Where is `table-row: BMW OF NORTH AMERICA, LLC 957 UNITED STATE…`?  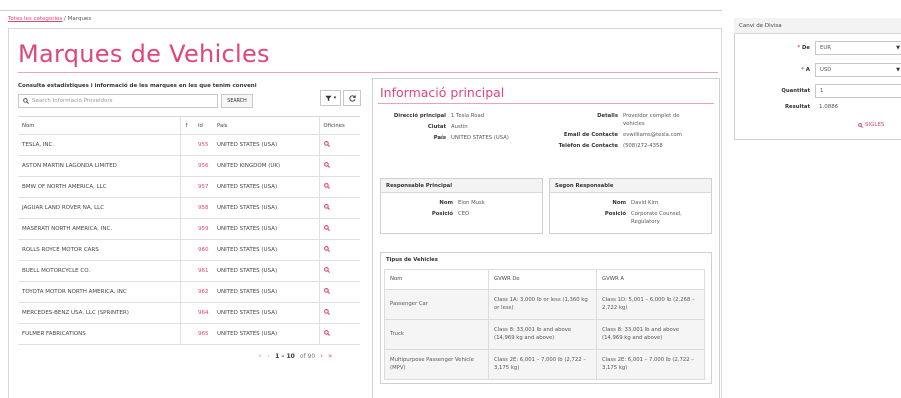 table-row: BMW OF NORTH AMERICA, LLC 957 UNITED STATE… is located at coordinates (189, 187).